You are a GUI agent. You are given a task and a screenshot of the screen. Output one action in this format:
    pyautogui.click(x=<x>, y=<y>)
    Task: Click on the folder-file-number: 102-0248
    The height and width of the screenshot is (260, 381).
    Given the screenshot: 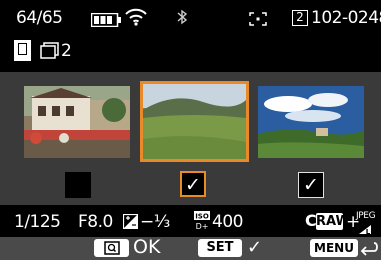 What is the action you would take?
    pyautogui.click(x=346, y=18)
    